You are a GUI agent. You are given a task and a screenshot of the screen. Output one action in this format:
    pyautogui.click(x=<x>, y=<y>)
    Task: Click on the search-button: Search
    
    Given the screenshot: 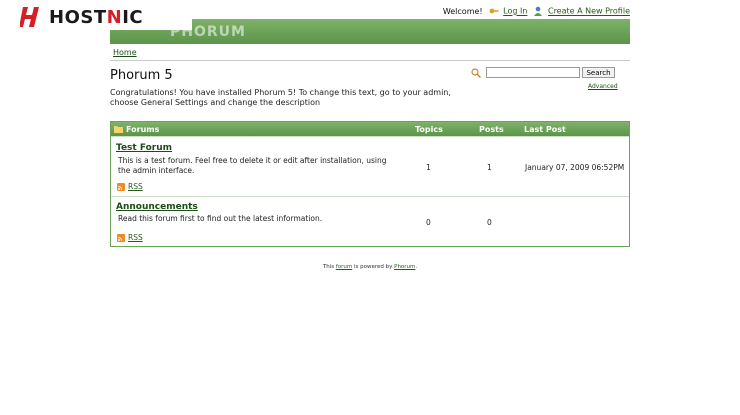 What is the action you would take?
    pyautogui.click(x=598, y=72)
    